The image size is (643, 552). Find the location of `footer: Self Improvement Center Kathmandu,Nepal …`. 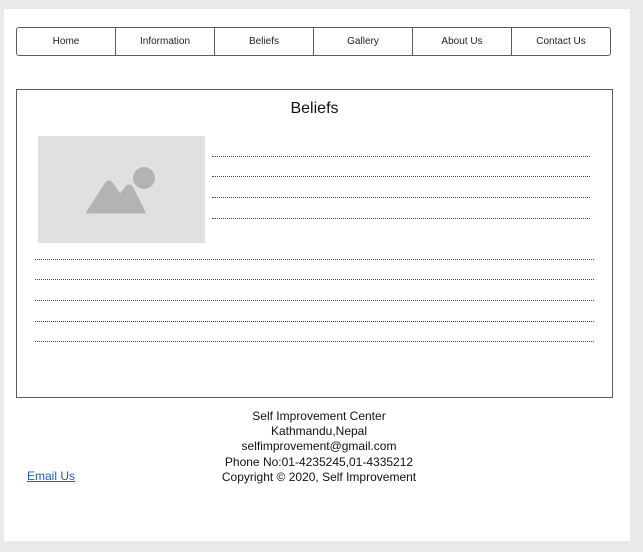

footer: Self Improvement Center Kathmandu,Nepal … is located at coordinates (319, 447).